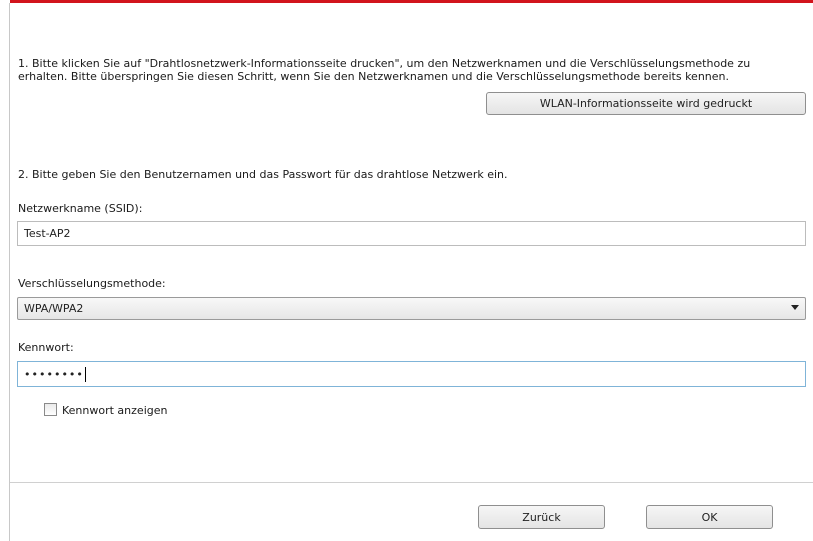 This screenshot has height=541, width=813. Describe the element at coordinates (50, 409) in the screenshot. I see `show-password-checkbox` at that location.